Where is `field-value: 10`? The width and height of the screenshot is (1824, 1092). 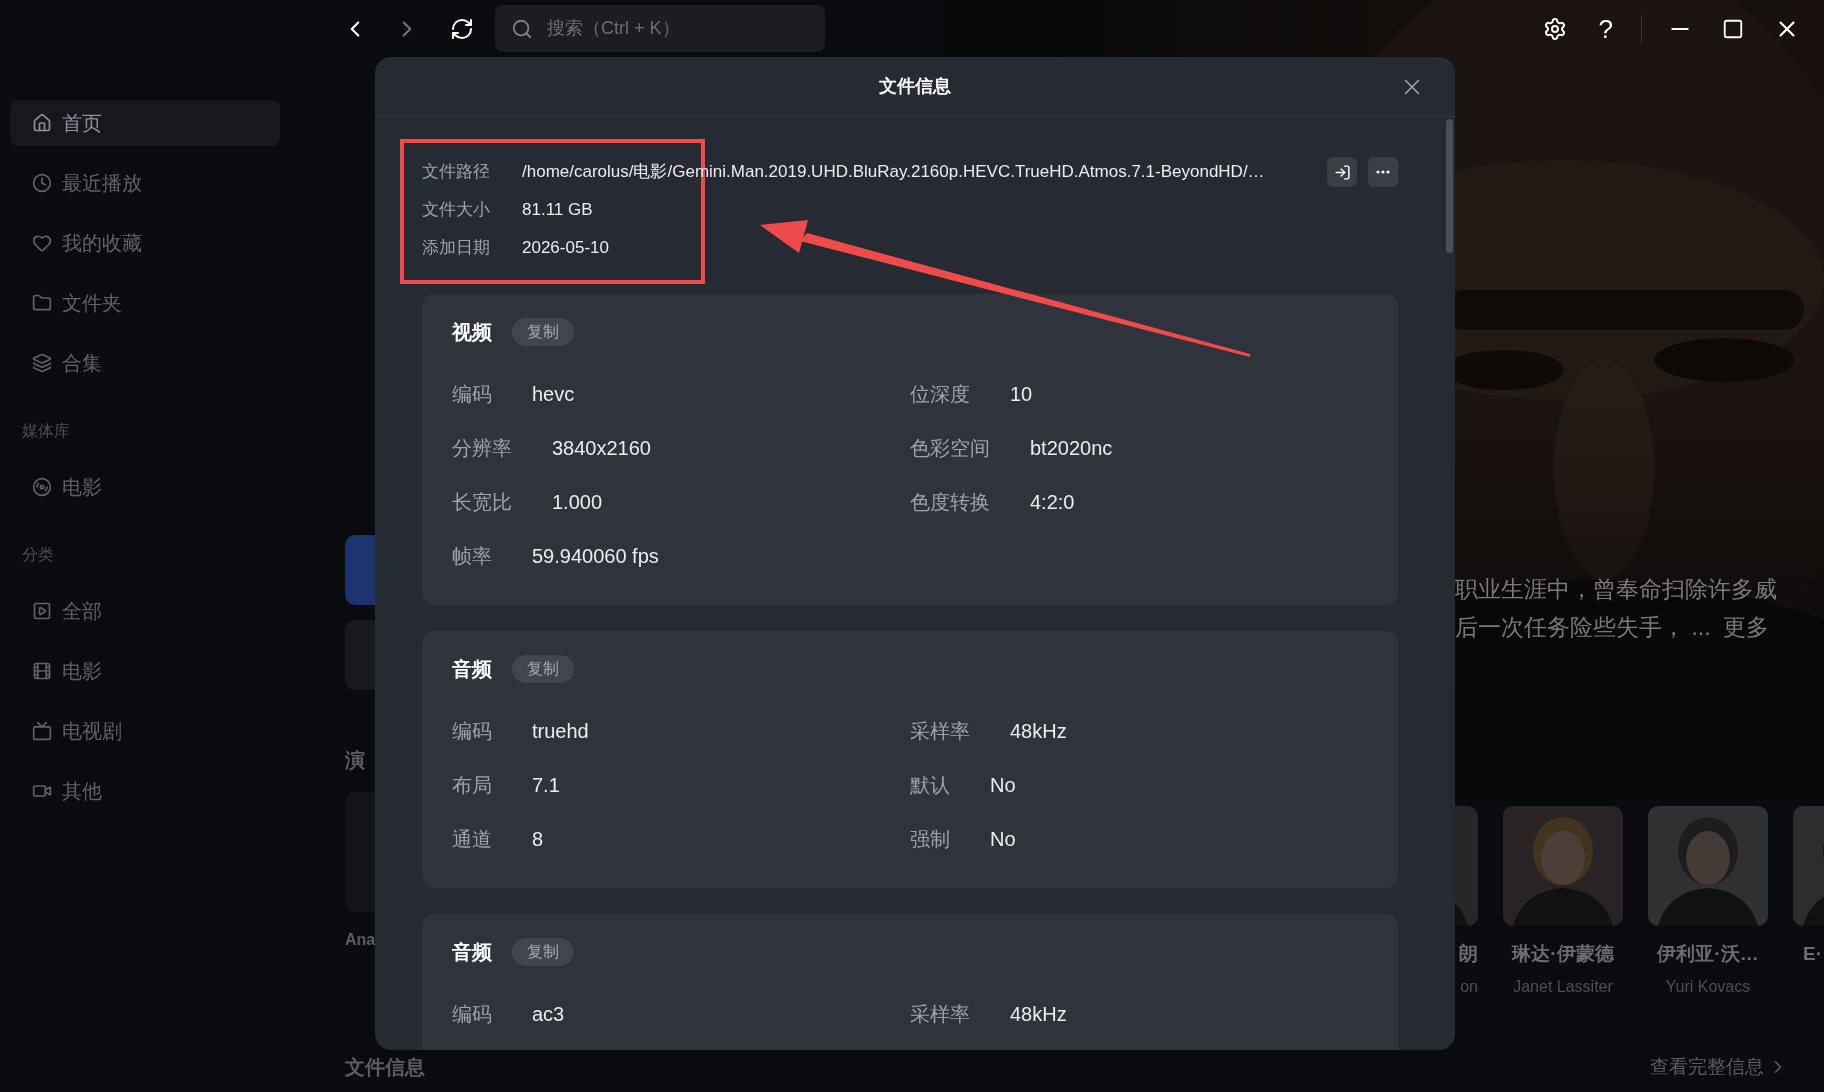 field-value: 10 is located at coordinates (1021, 394).